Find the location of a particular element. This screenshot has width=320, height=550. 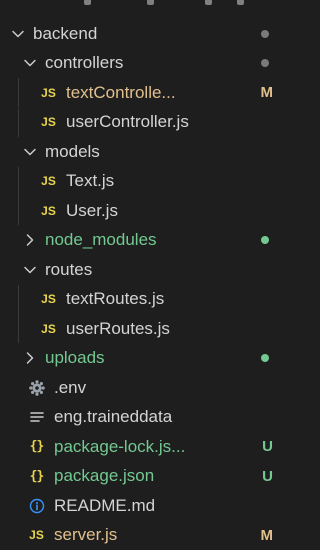

tree-item-label: README.md is located at coordinates (105, 505).